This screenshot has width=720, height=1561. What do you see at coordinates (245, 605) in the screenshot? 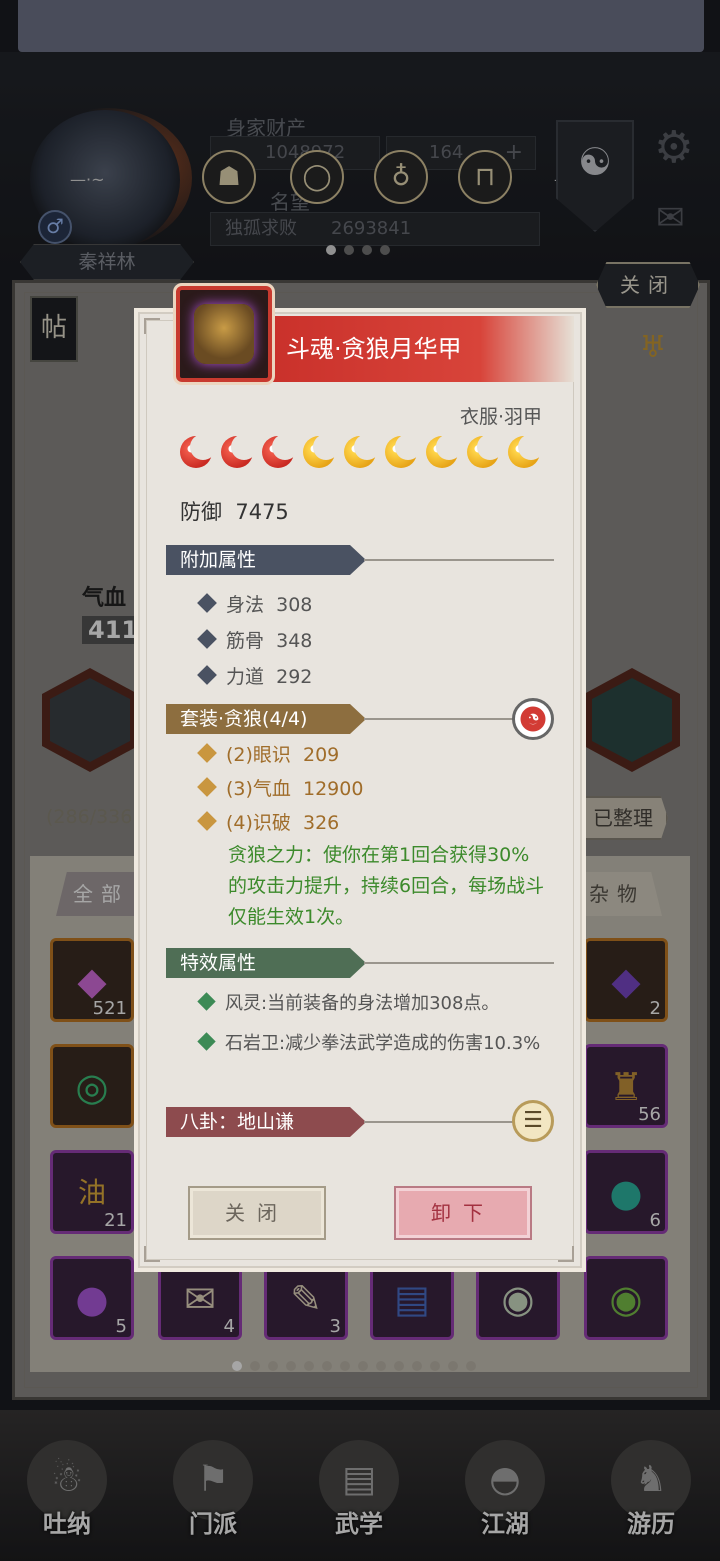
I see `attr-name: 身法` at bounding box center [245, 605].